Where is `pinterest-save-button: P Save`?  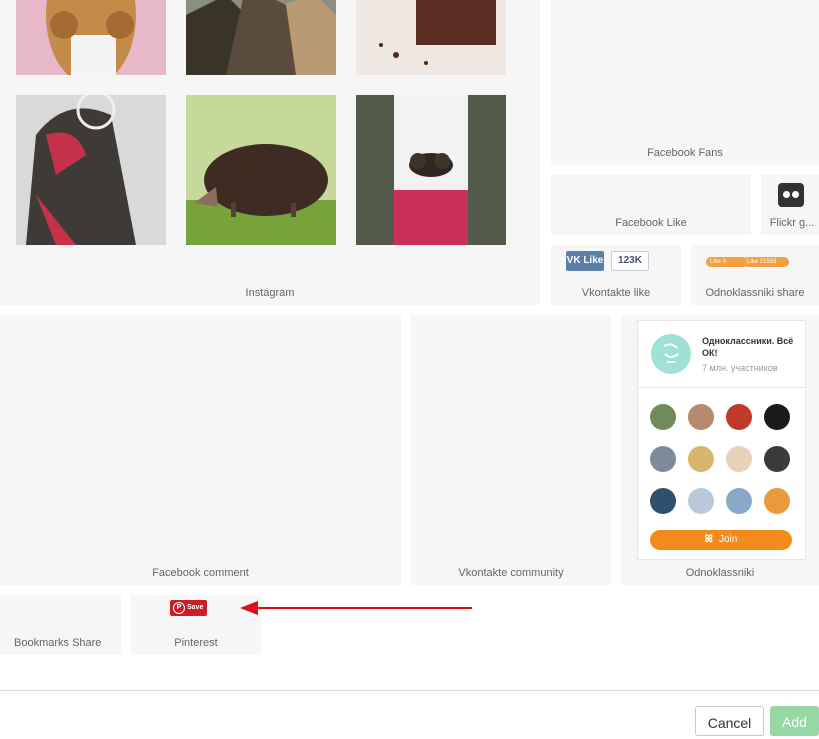 pinterest-save-button: P Save is located at coordinates (188, 608).